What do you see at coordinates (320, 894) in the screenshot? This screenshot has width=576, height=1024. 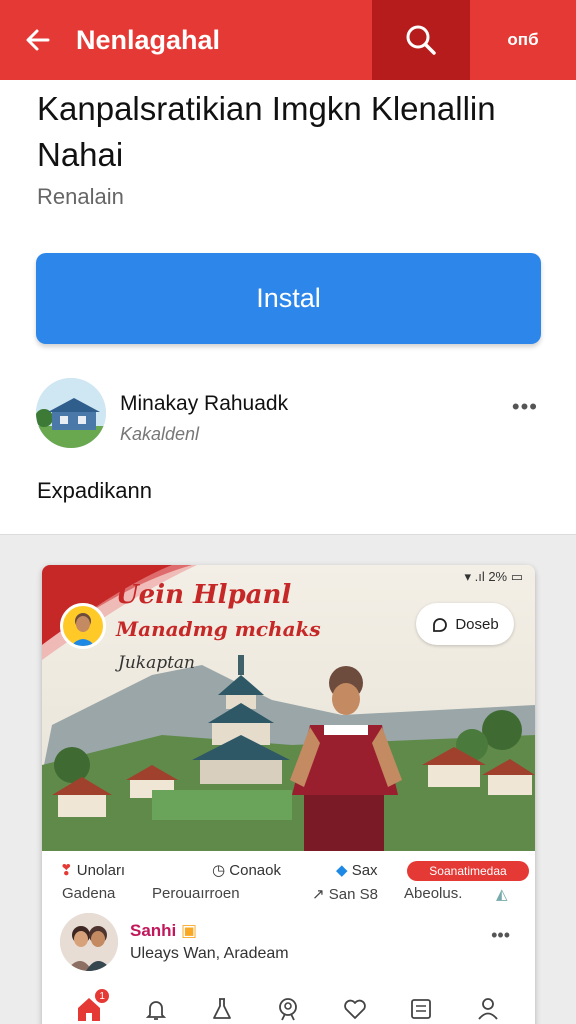 I see `share-icon: ↗` at bounding box center [320, 894].